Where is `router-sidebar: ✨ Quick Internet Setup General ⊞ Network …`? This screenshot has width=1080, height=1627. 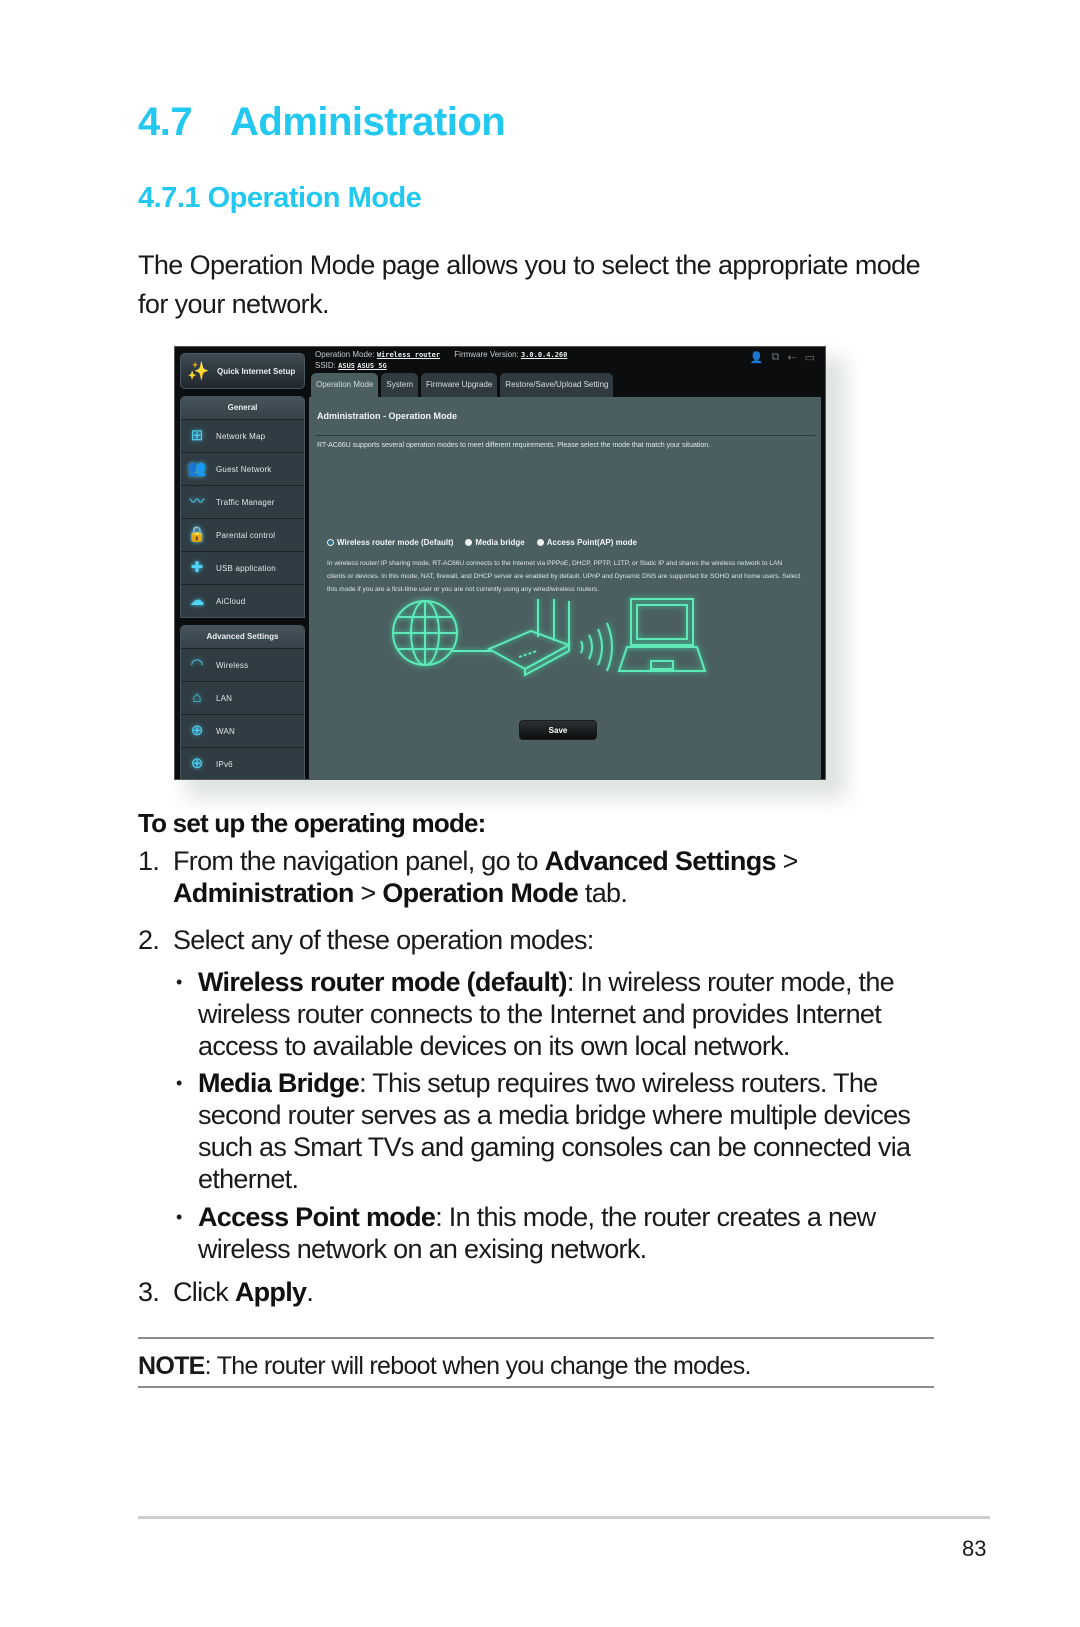
router-sidebar: ✨ Quick Internet Setup General ⊞ Network … is located at coordinates (242, 566).